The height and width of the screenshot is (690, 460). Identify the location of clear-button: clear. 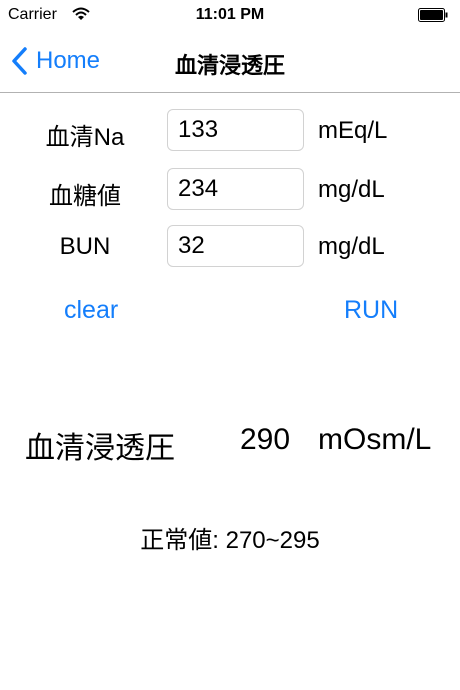
(91, 310).